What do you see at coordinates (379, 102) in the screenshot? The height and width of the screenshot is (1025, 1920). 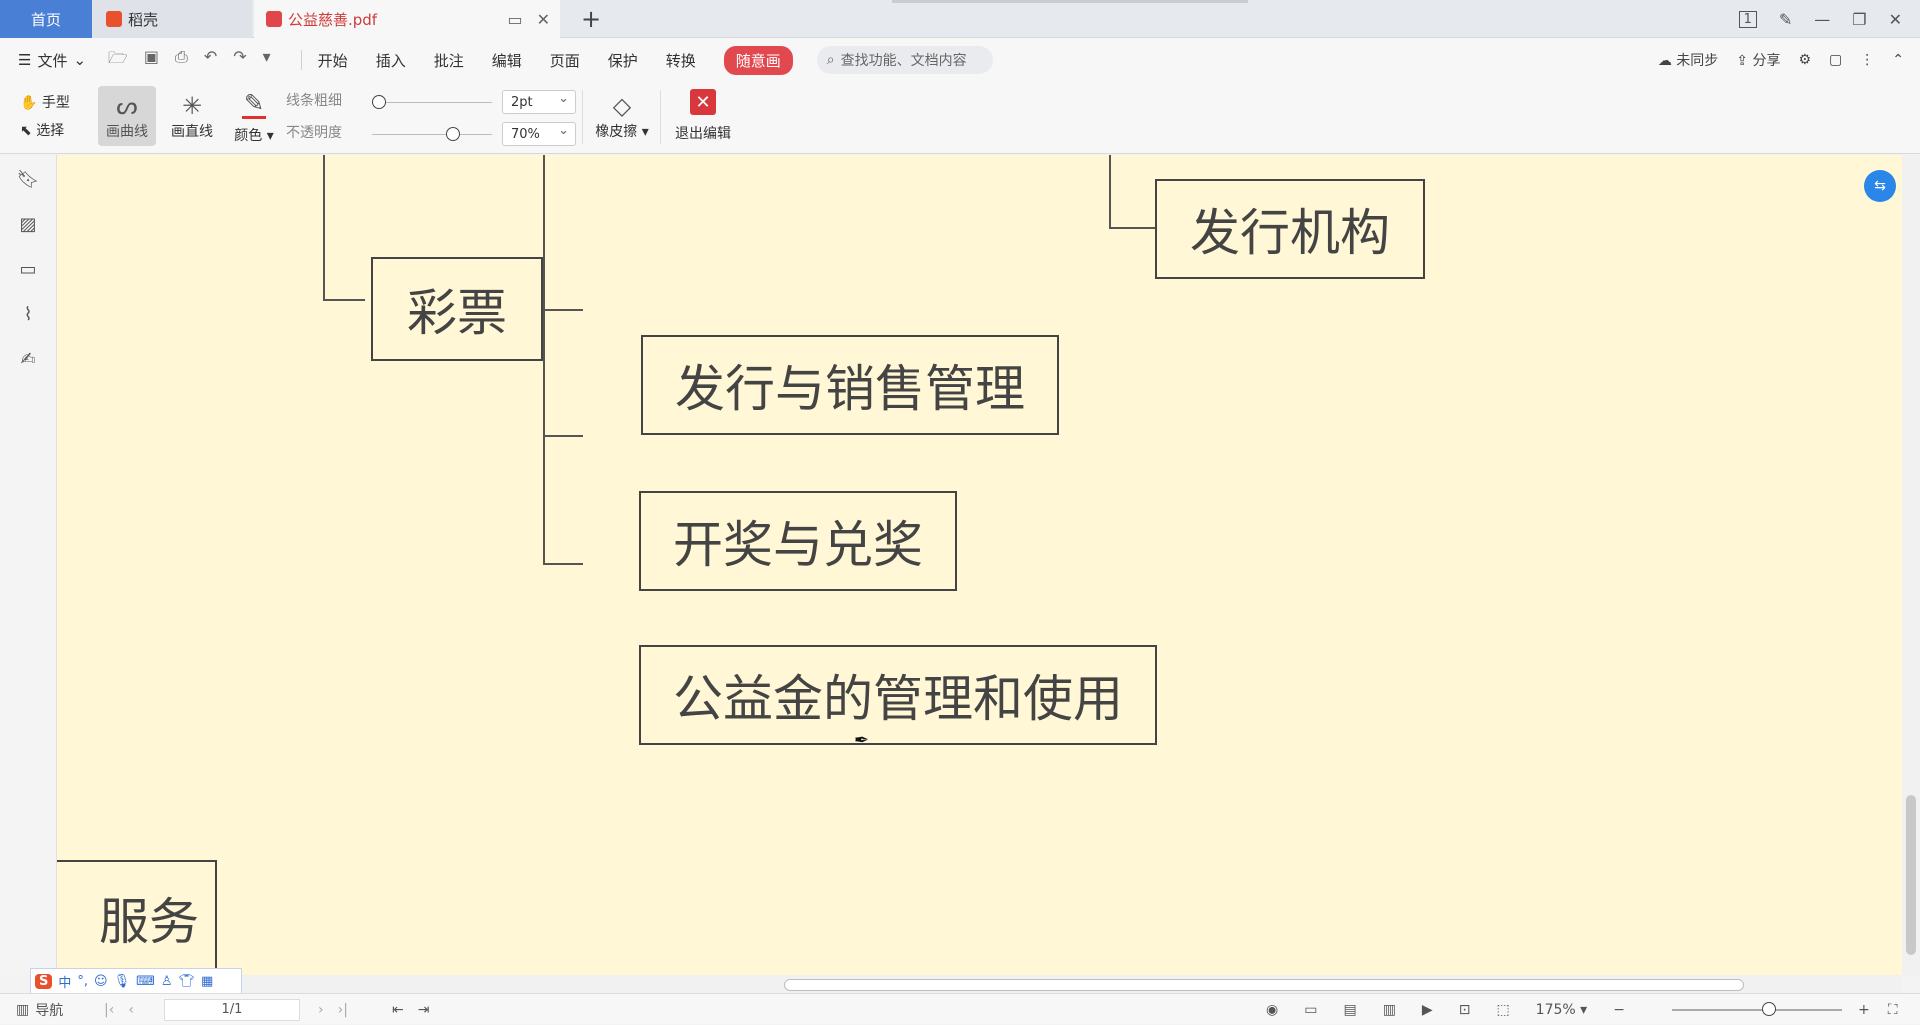 I see `thickness-knob` at bounding box center [379, 102].